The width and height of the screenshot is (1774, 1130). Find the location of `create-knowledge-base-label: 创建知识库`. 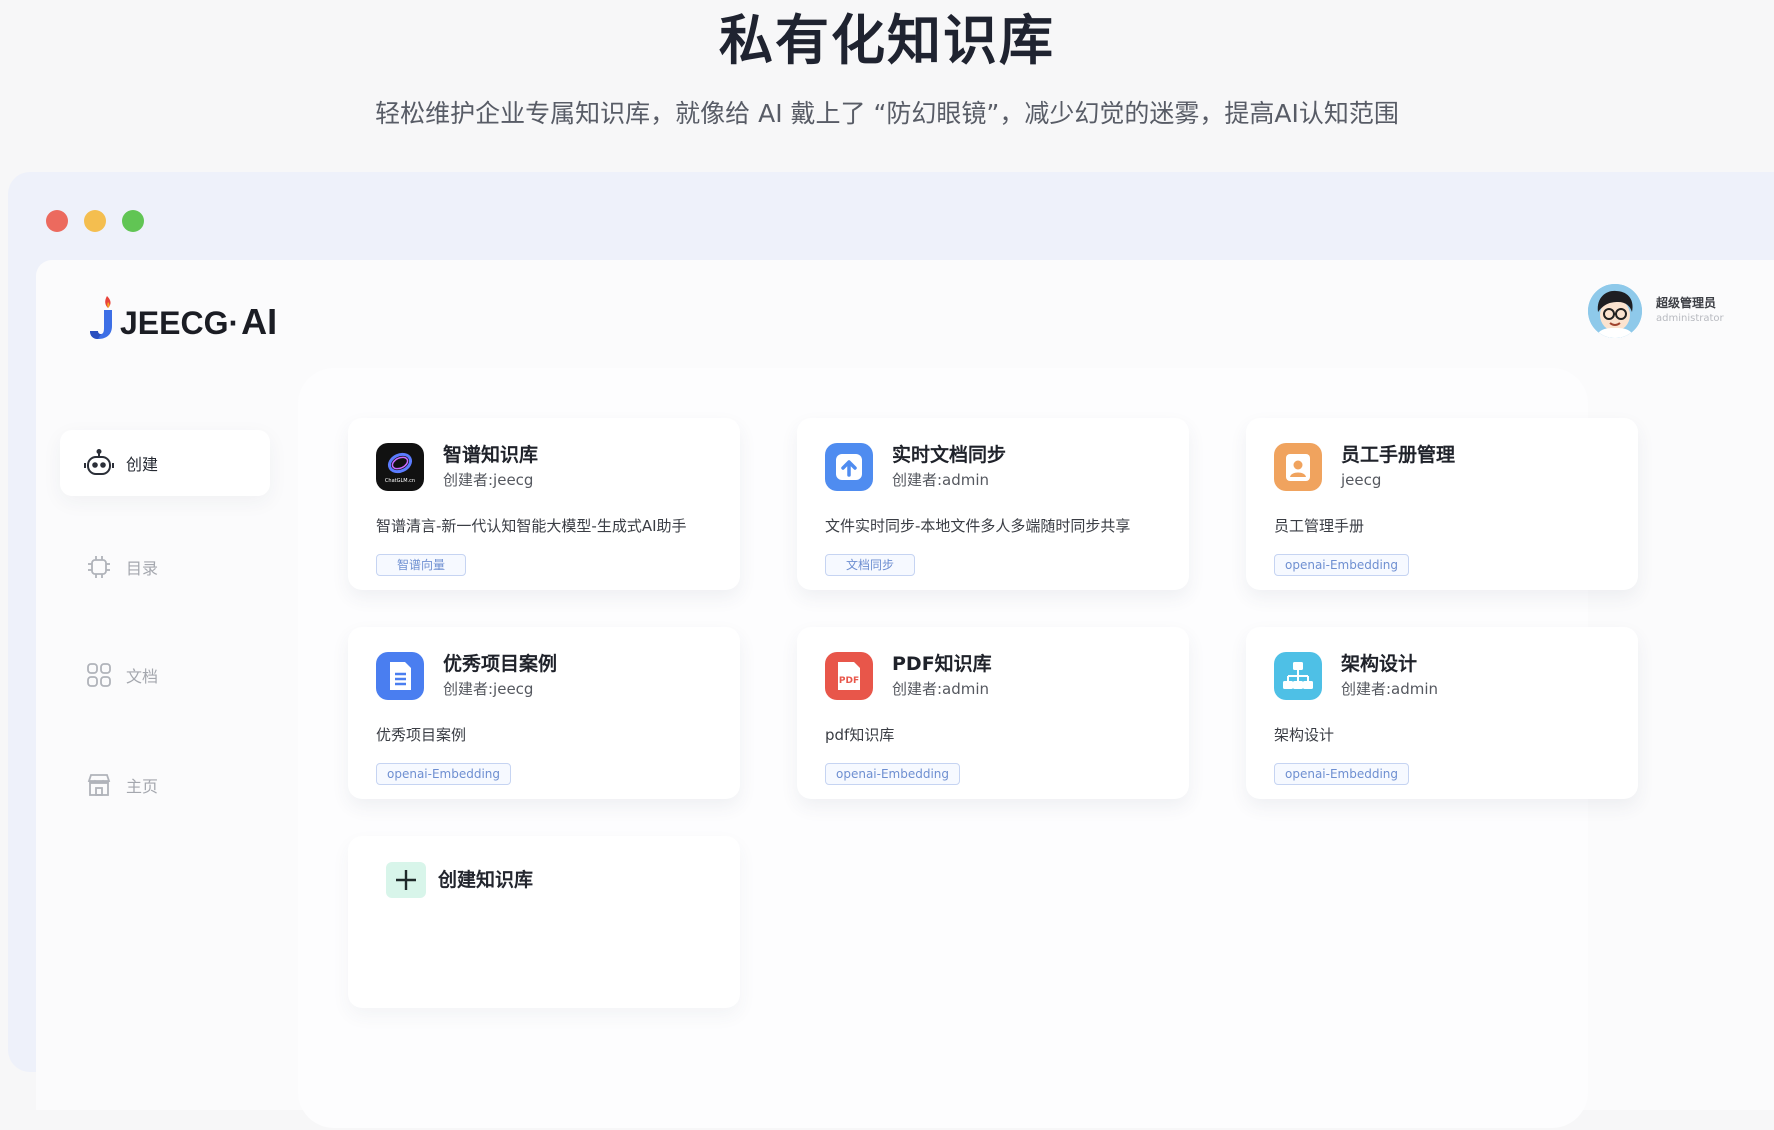

create-knowledge-base-label: 创建知识库 is located at coordinates (486, 880).